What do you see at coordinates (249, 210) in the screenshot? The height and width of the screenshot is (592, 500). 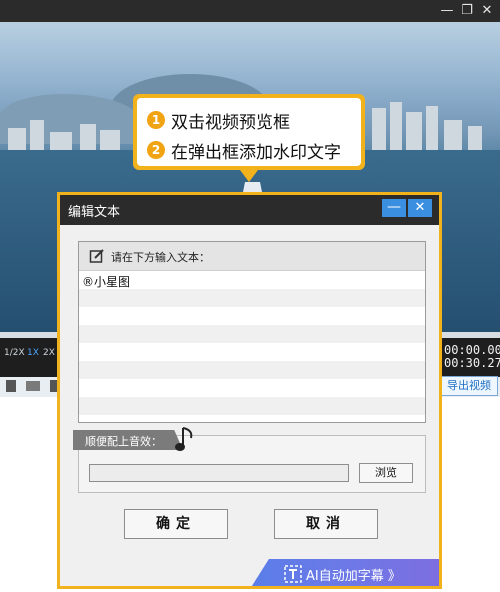 I see `dialog-titlebar: 编辑文本 — ✕` at bounding box center [249, 210].